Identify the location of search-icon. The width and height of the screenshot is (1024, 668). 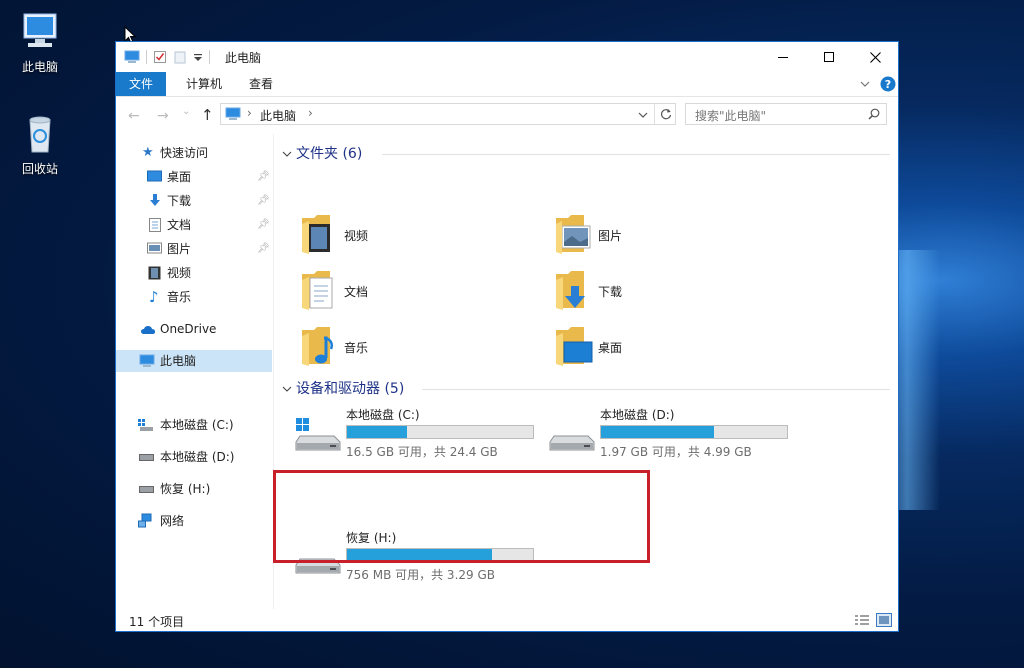
(874, 114).